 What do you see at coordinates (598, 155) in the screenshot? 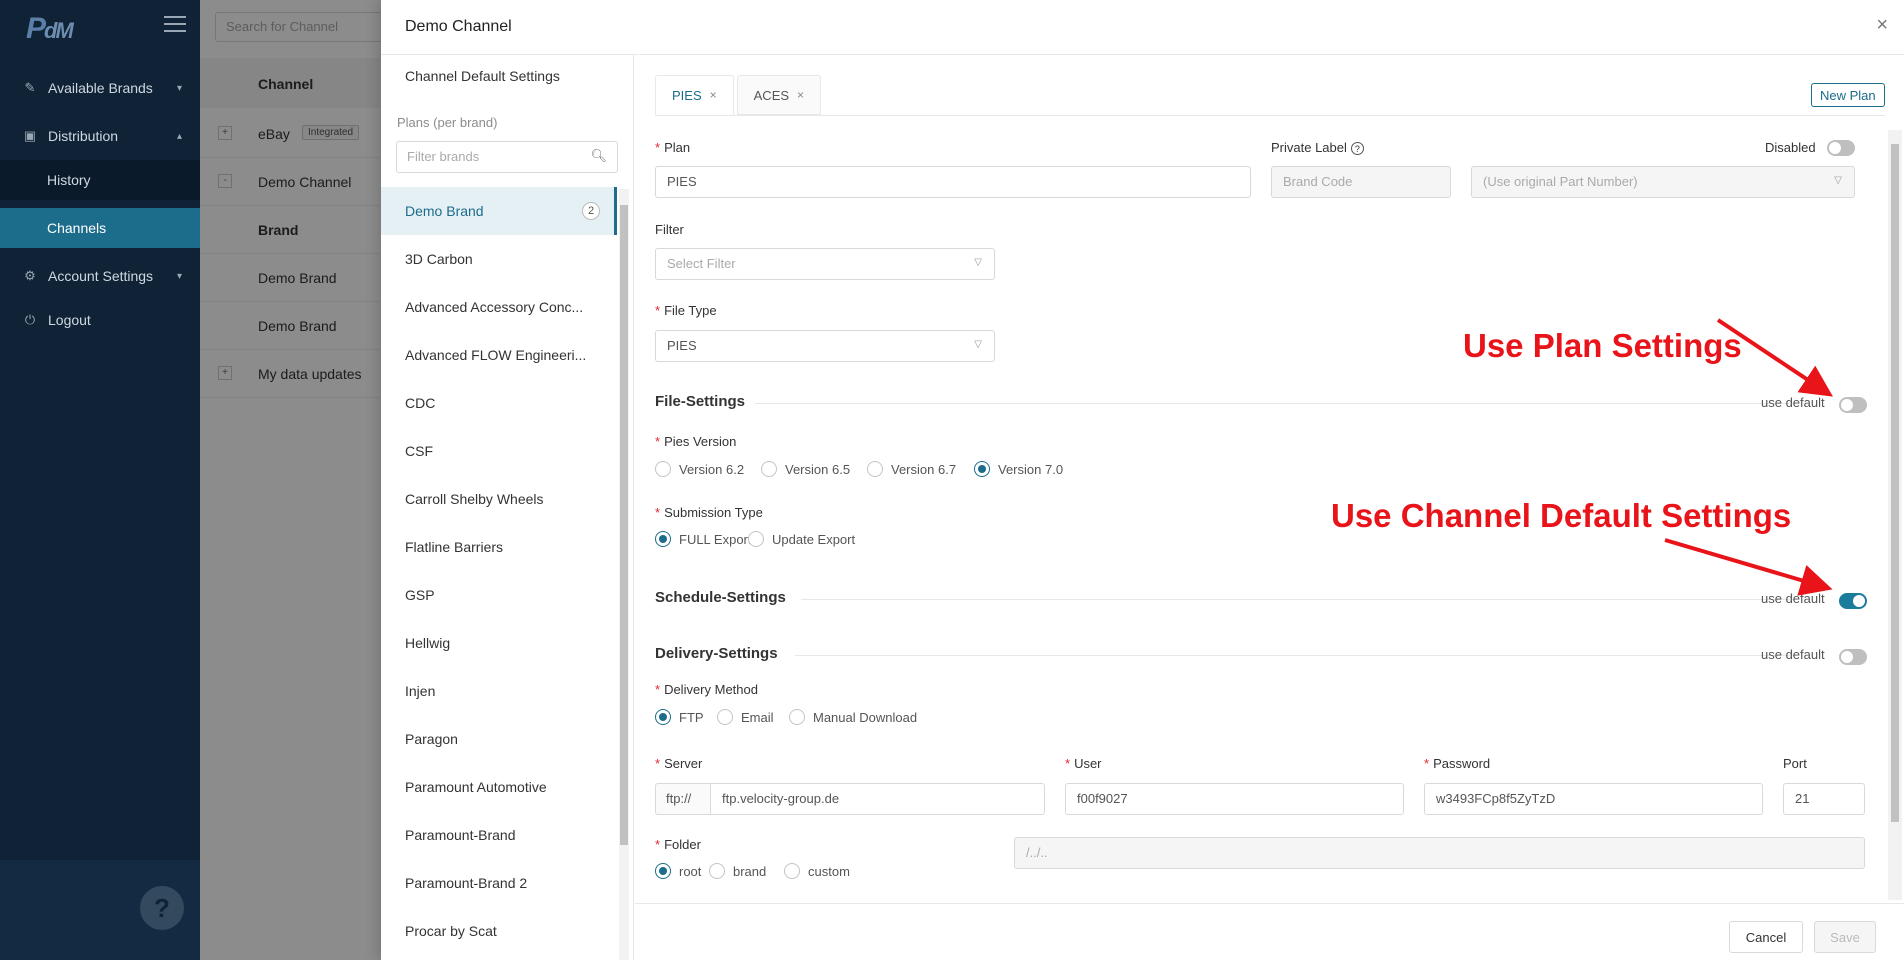
I see `search-icon: 🔍︎` at bounding box center [598, 155].